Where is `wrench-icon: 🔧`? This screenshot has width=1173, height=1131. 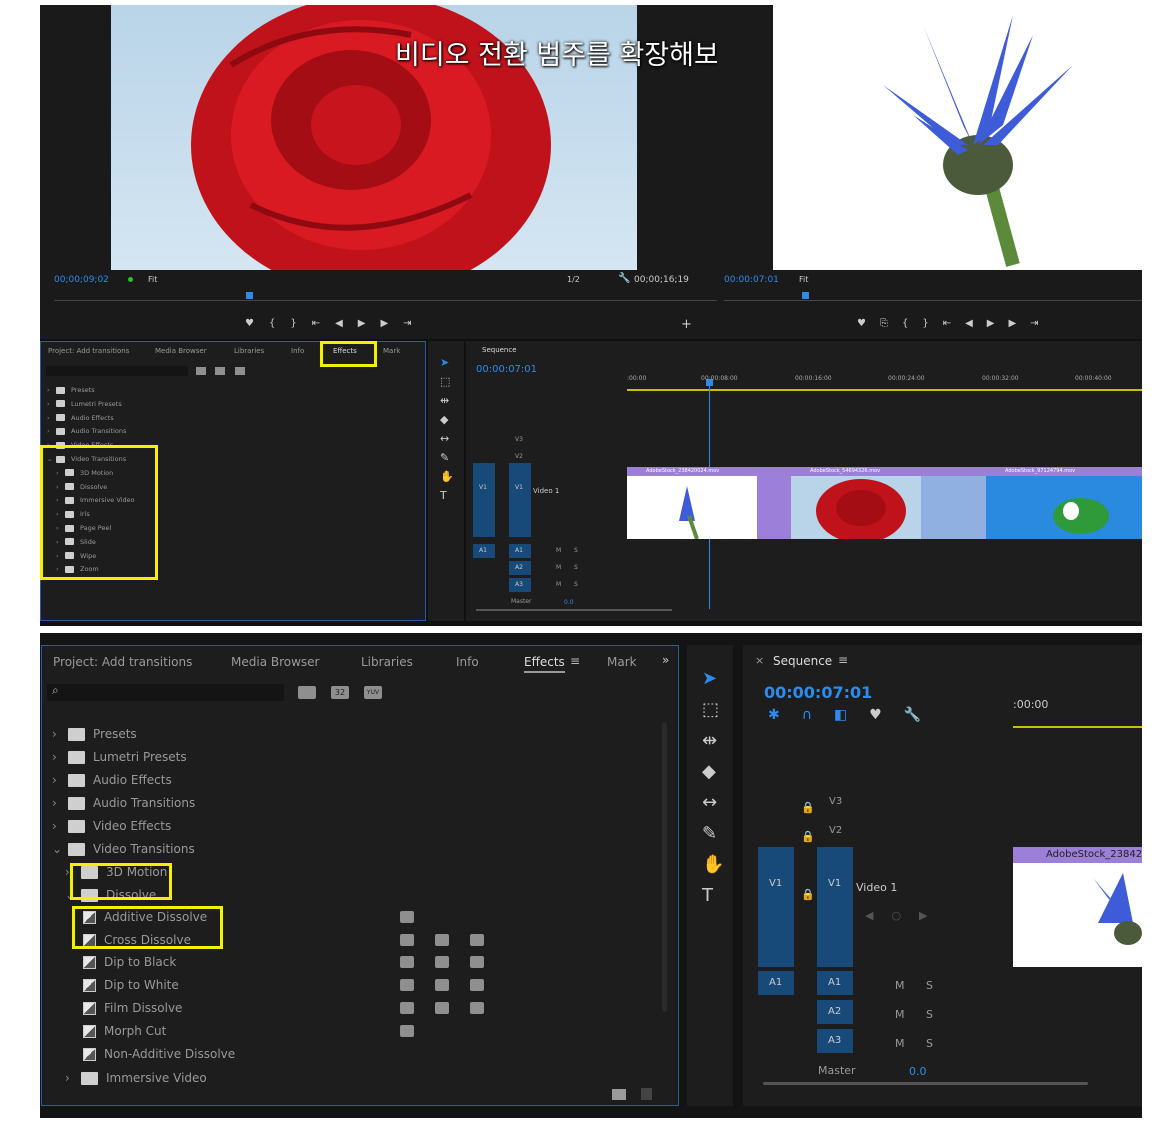
wrench-icon: 🔧 is located at coordinates (624, 278).